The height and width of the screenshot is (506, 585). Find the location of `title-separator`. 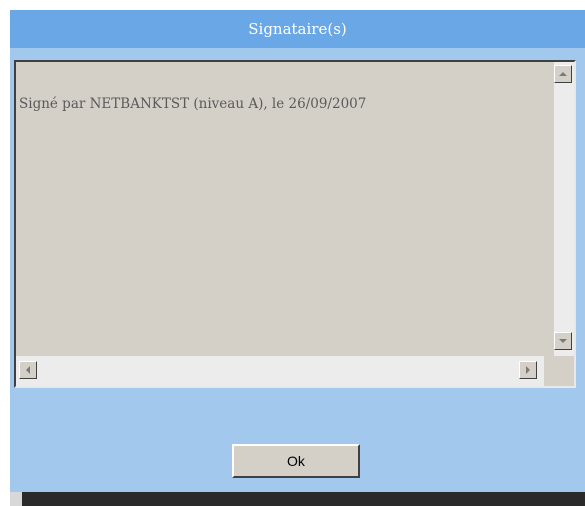

title-separator is located at coordinates (297, 53).